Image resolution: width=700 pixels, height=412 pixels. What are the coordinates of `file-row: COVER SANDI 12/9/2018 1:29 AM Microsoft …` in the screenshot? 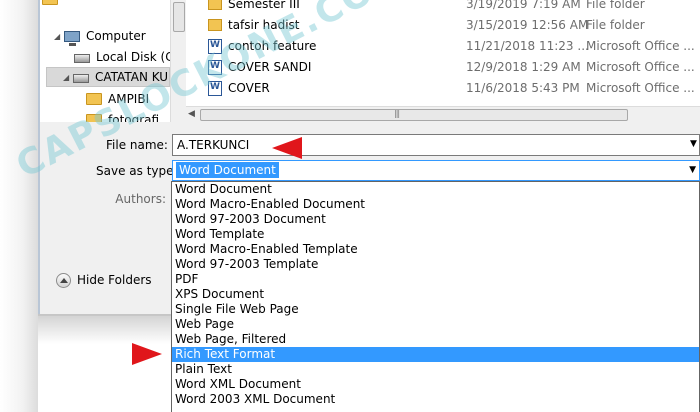 It's located at (443, 67).